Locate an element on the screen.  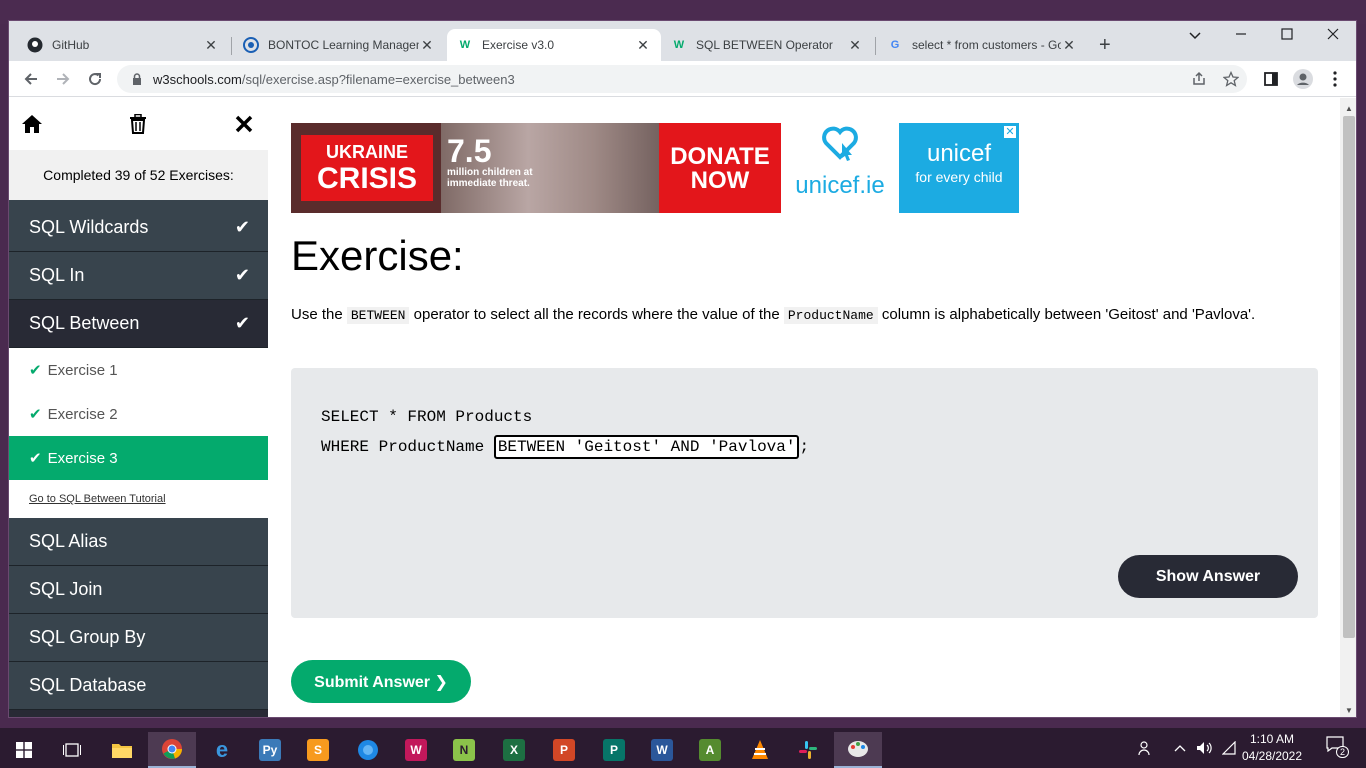
menu-kebab-icon is located at coordinates (1335, 79).